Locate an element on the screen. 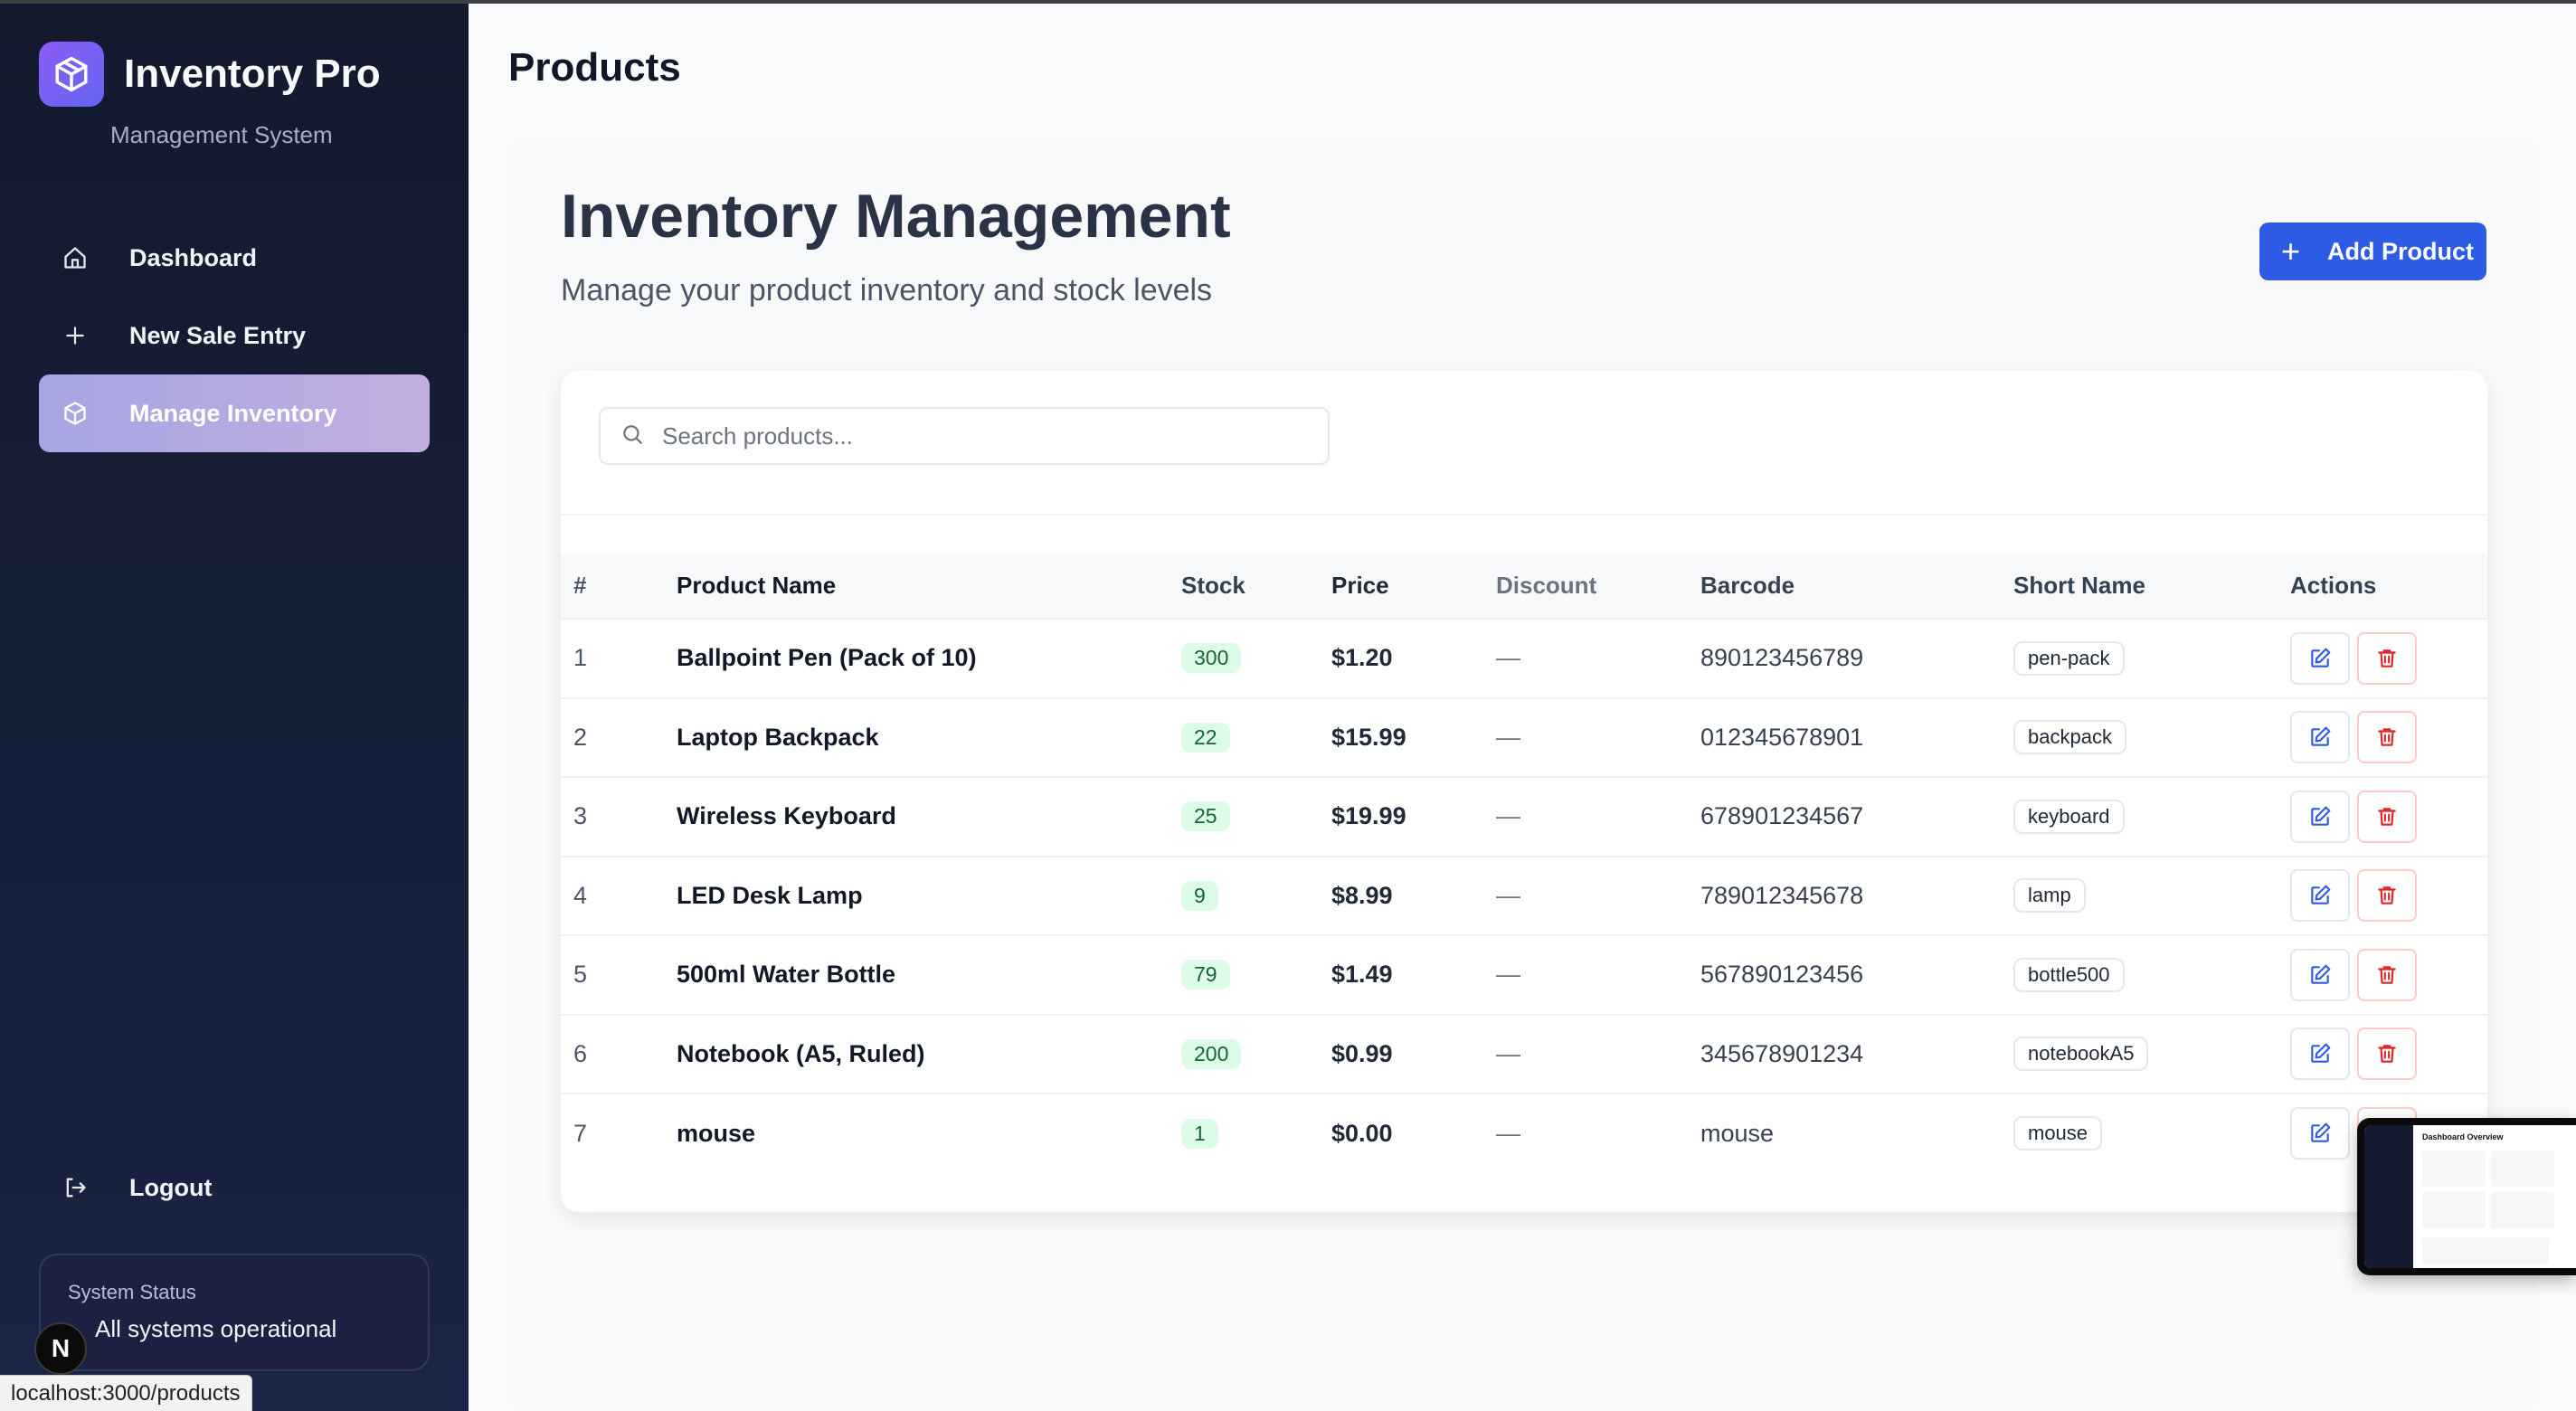 The height and width of the screenshot is (1411, 2576). system-status-label: System Status is located at coordinates (132, 1292).